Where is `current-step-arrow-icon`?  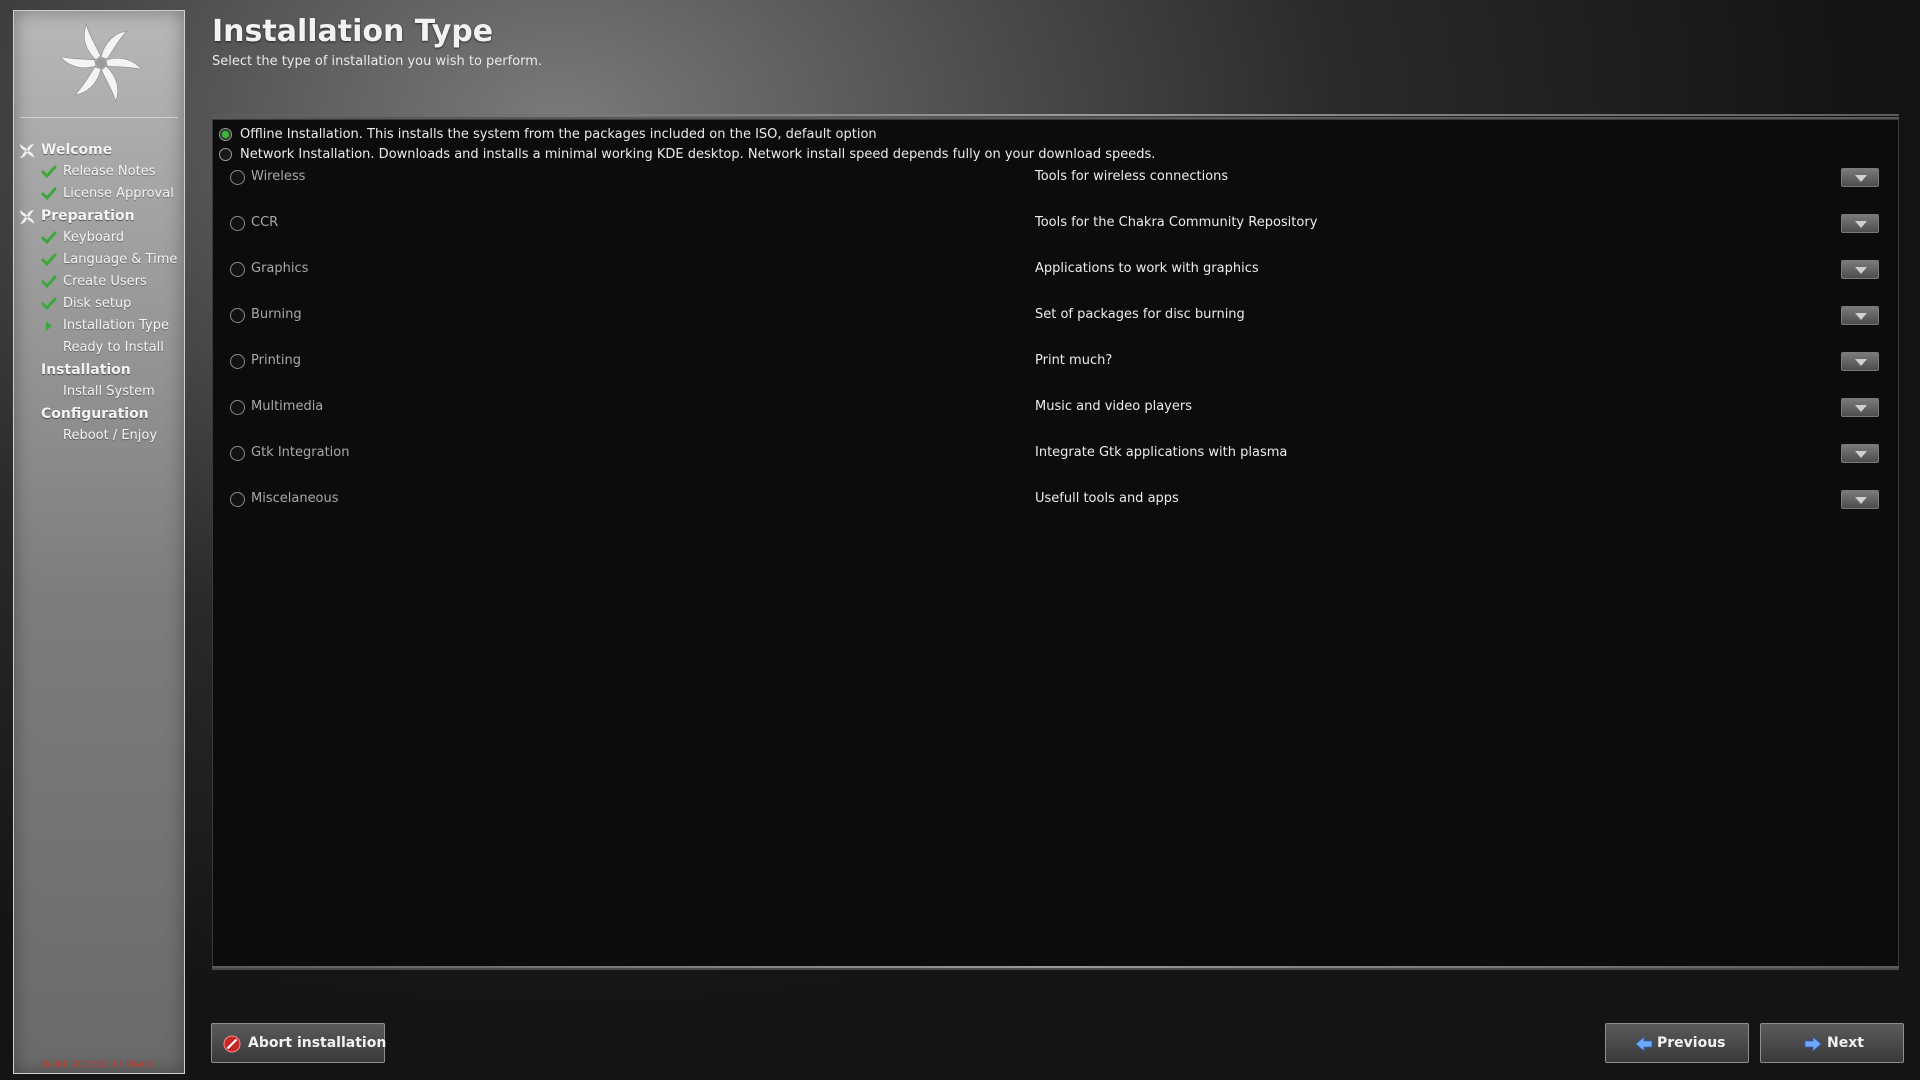 current-step-arrow-icon is located at coordinates (49, 326).